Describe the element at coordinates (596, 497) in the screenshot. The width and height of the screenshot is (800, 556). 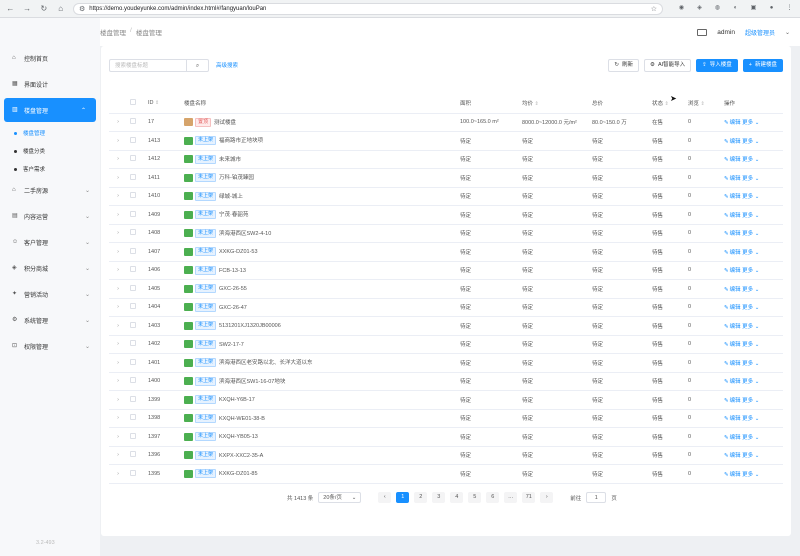
I see `goto-page-input: 1` at that location.